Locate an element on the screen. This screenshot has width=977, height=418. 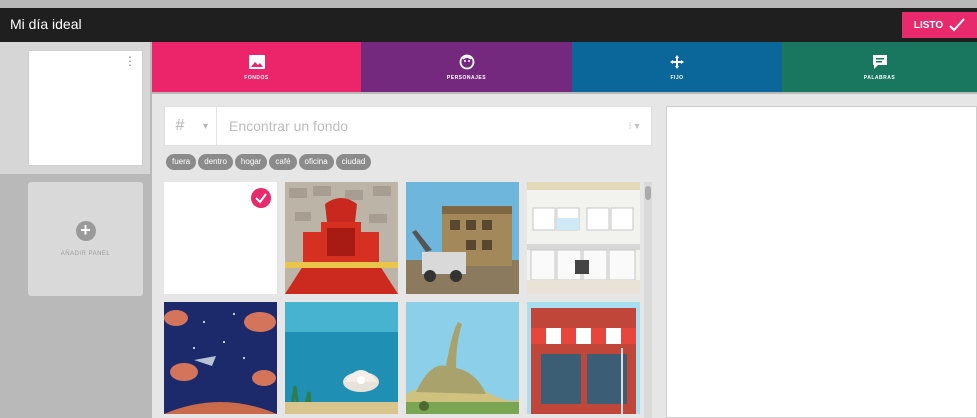
selected-check-icon is located at coordinates (261, 198).